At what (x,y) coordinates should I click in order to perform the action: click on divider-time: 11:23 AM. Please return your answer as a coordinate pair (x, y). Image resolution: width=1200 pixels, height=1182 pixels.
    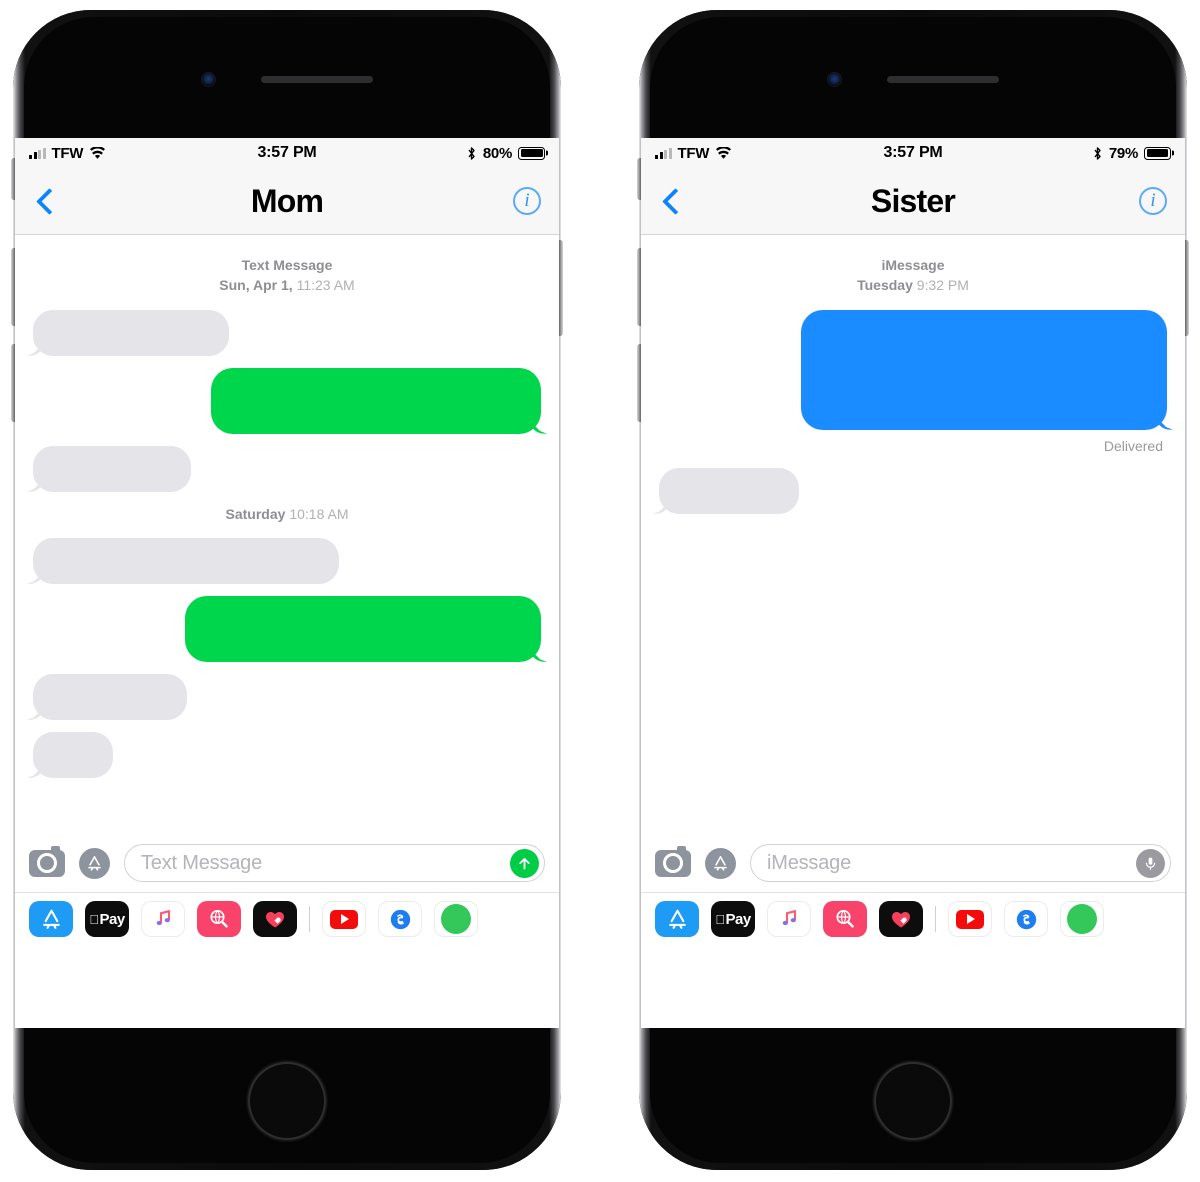
    Looking at the image, I should click on (325, 285).